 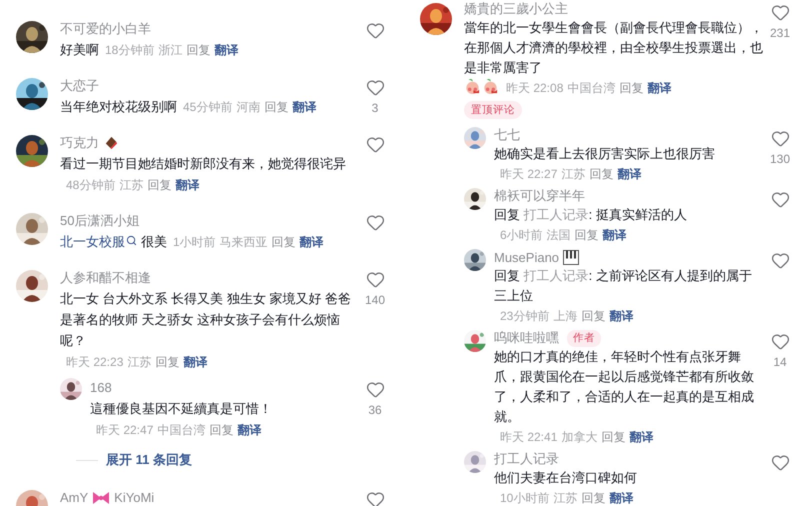 I want to click on comment-time: 昨天 22:47, so click(x=125, y=430).